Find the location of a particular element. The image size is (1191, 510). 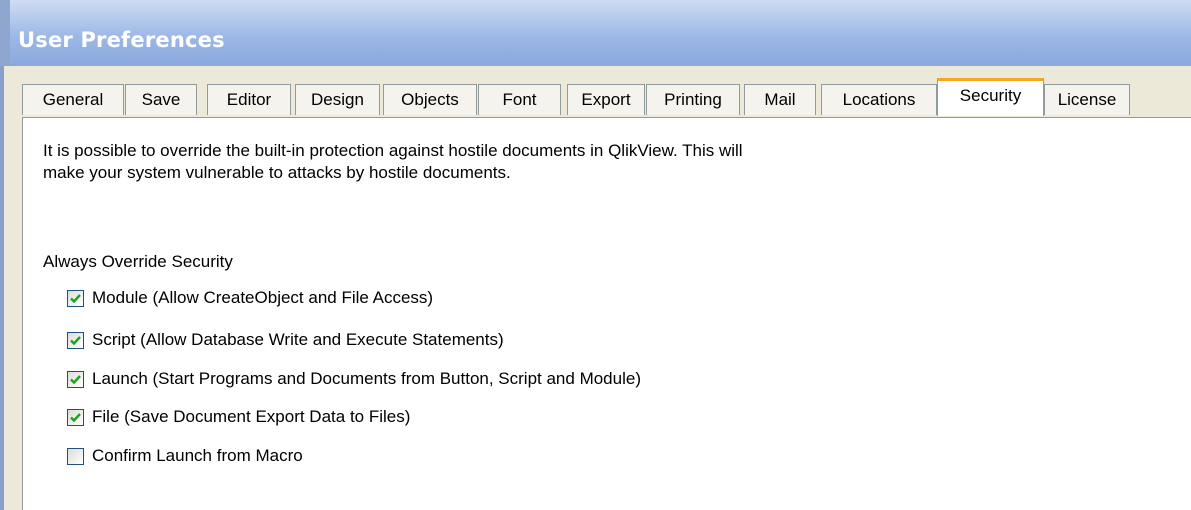

file-checkbox is located at coordinates (75, 417).